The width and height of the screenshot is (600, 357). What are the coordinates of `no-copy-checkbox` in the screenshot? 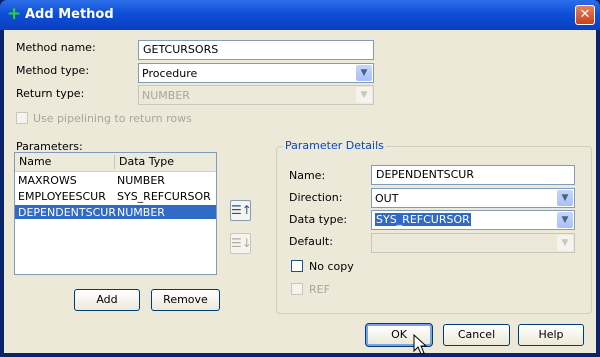 It's located at (297, 266).